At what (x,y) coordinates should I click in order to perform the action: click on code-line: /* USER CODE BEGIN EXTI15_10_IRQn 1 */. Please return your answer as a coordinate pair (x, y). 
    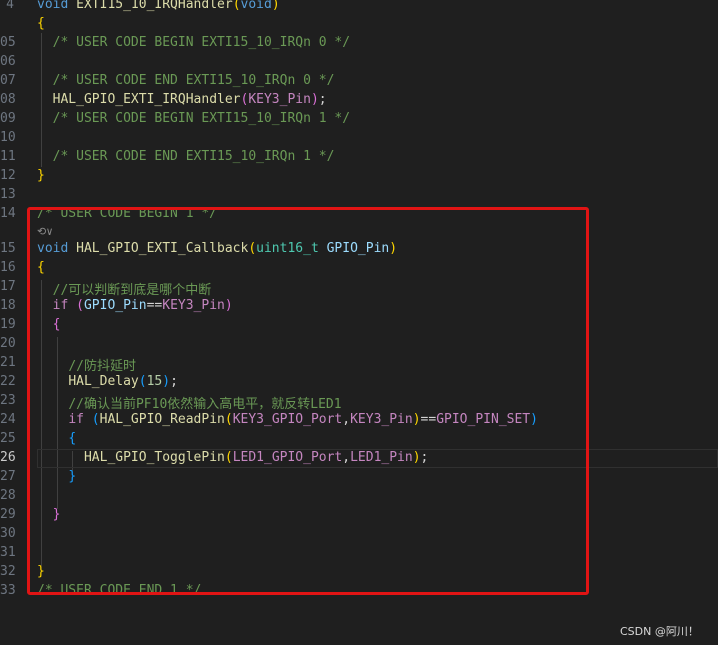
    Looking at the image, I should click on (193, 118).